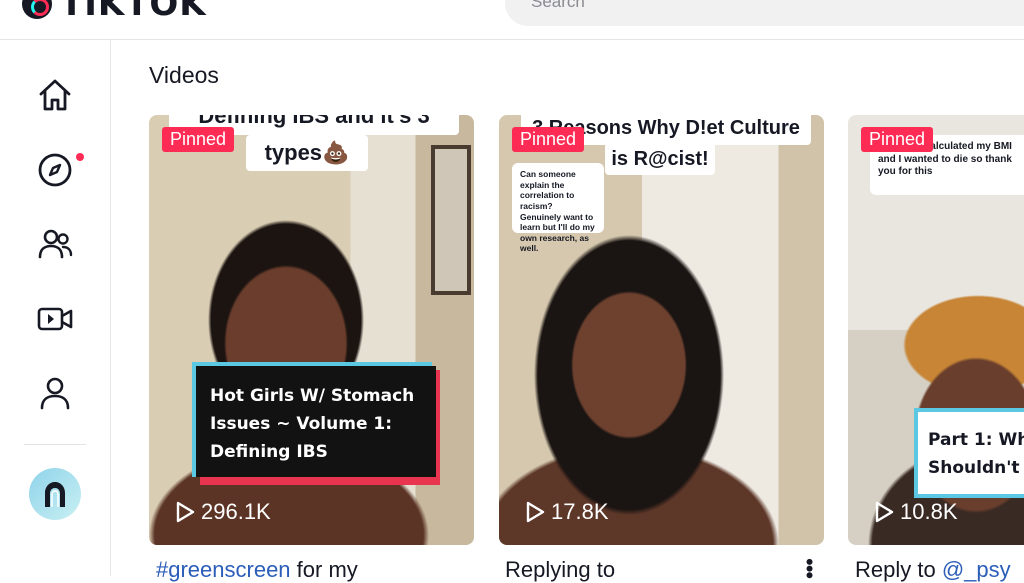  I want to click on more-options-icon: •••, so click(809, 568).